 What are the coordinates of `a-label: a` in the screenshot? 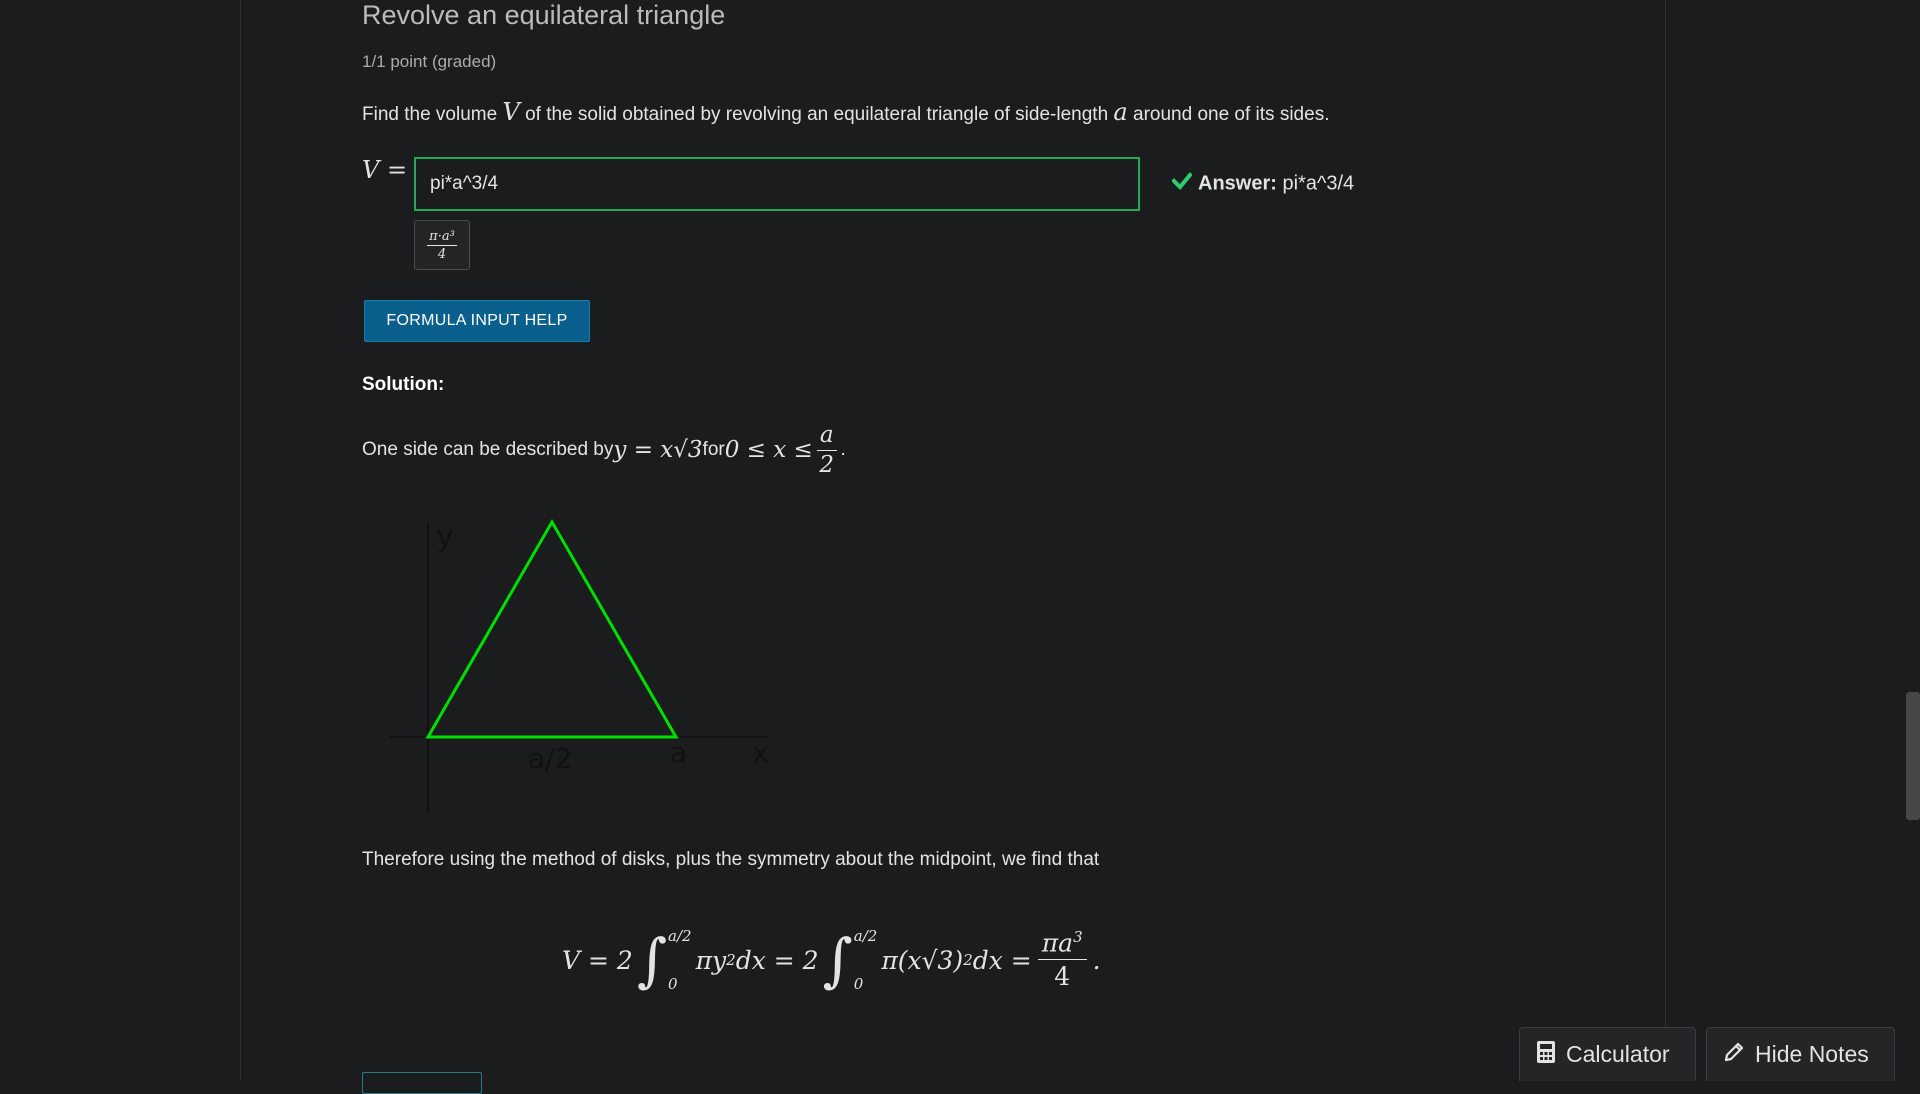 It's located at (678, 752).